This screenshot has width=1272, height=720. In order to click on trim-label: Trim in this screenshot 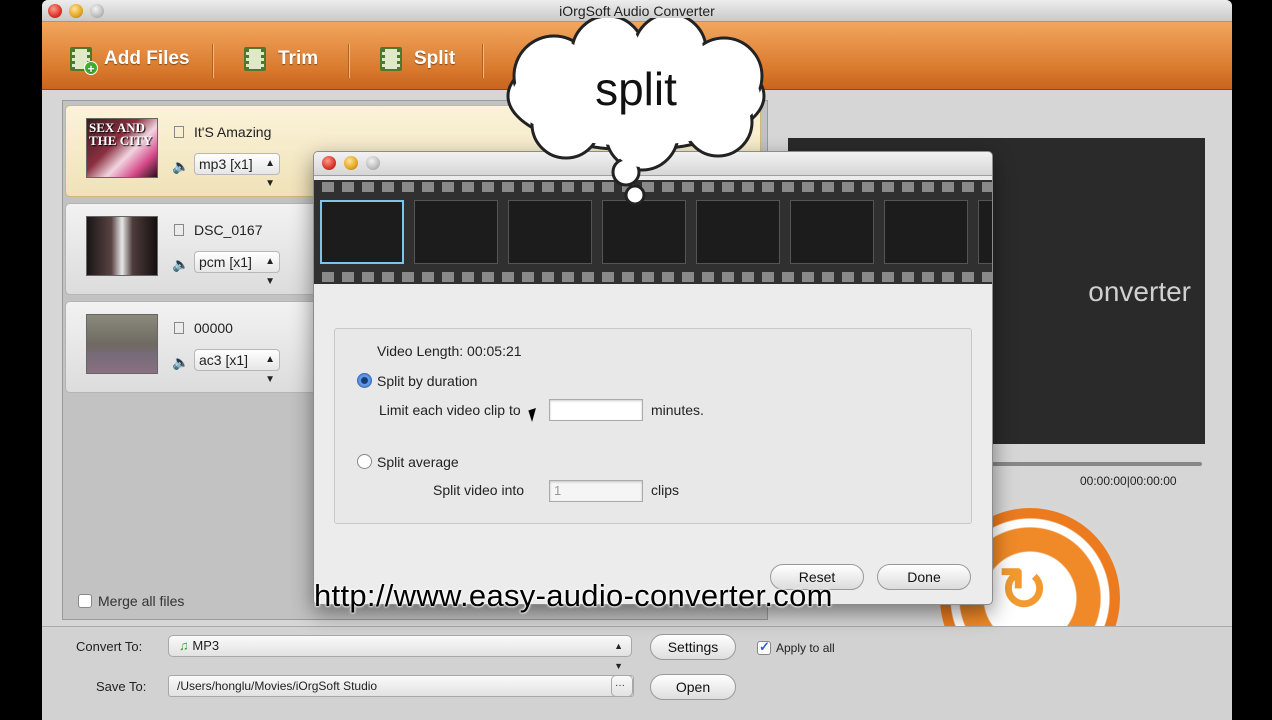, I will do `click(298, 58)`.